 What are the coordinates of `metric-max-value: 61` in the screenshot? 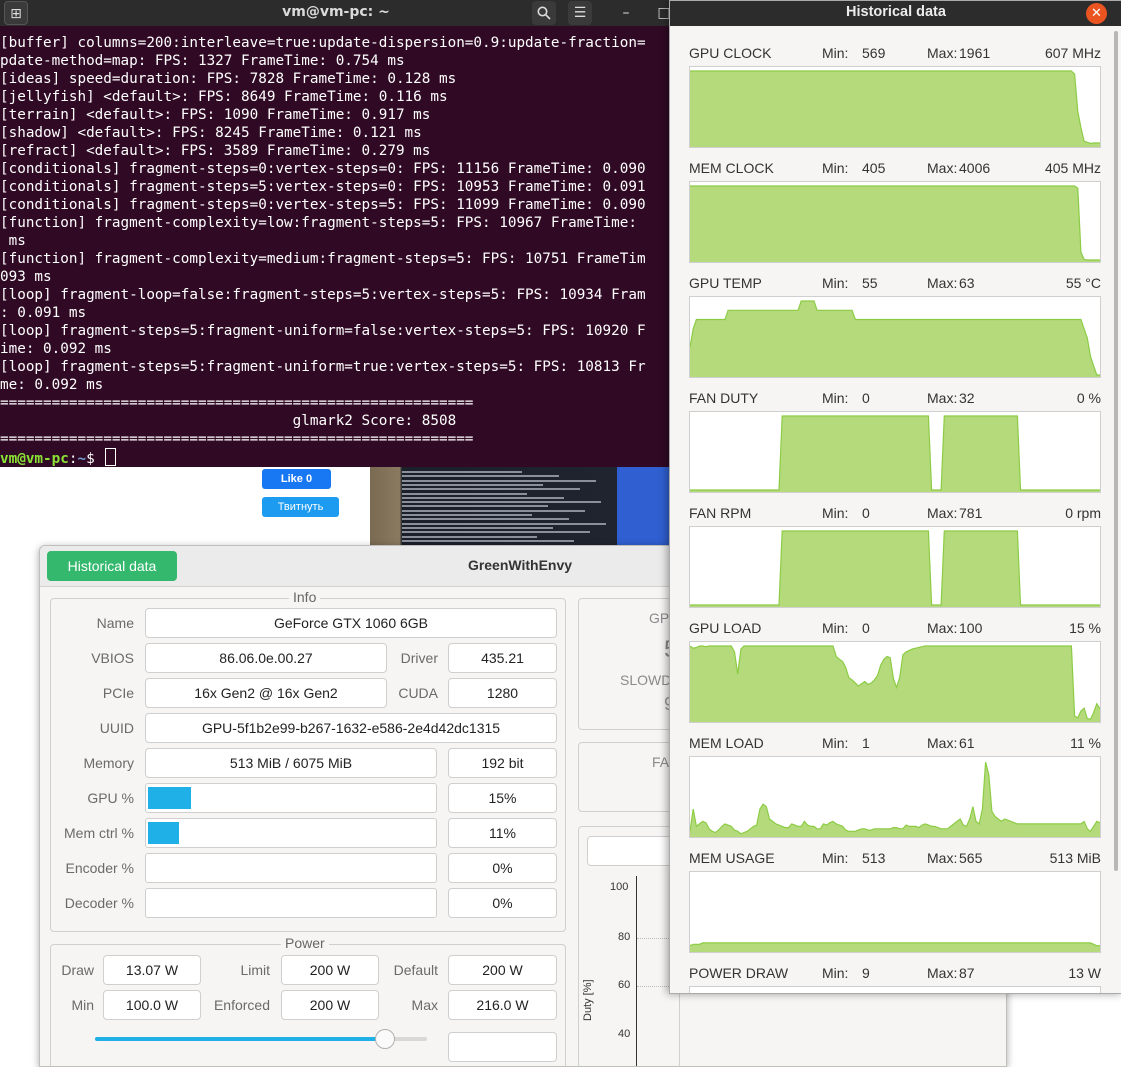 It's located at (967, 743).